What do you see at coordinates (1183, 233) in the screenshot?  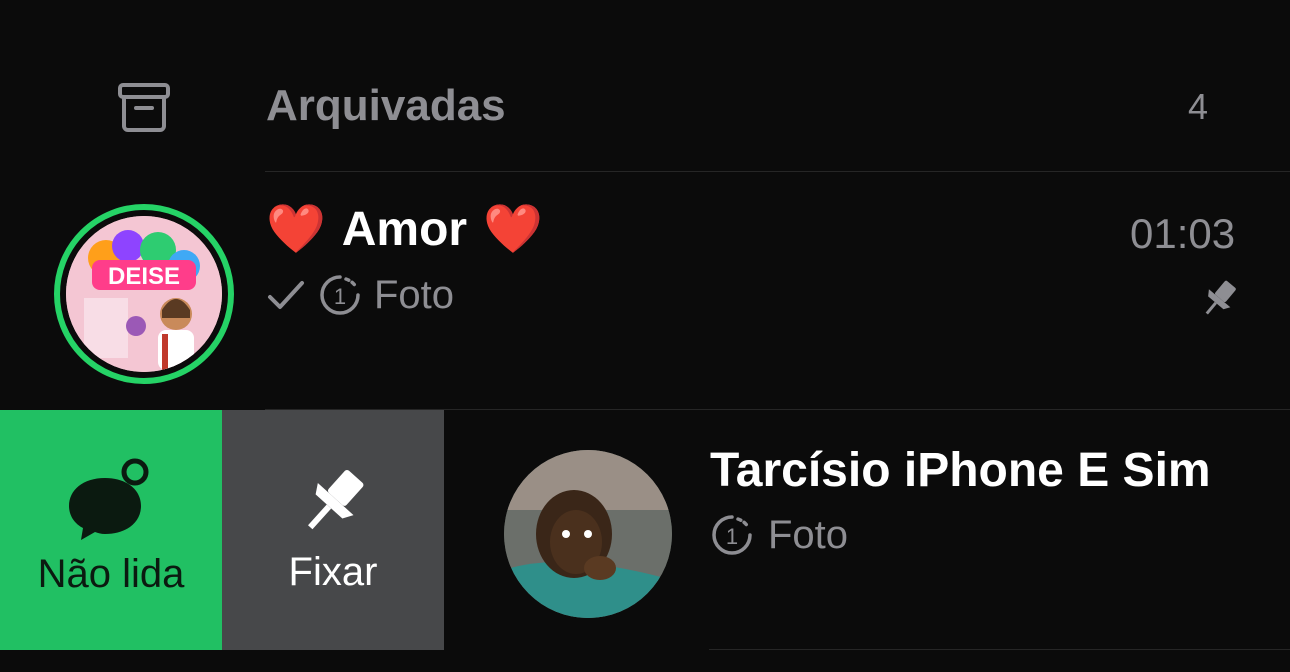 I see `chat-time: 01:03` at bounding box center [1183, 233].